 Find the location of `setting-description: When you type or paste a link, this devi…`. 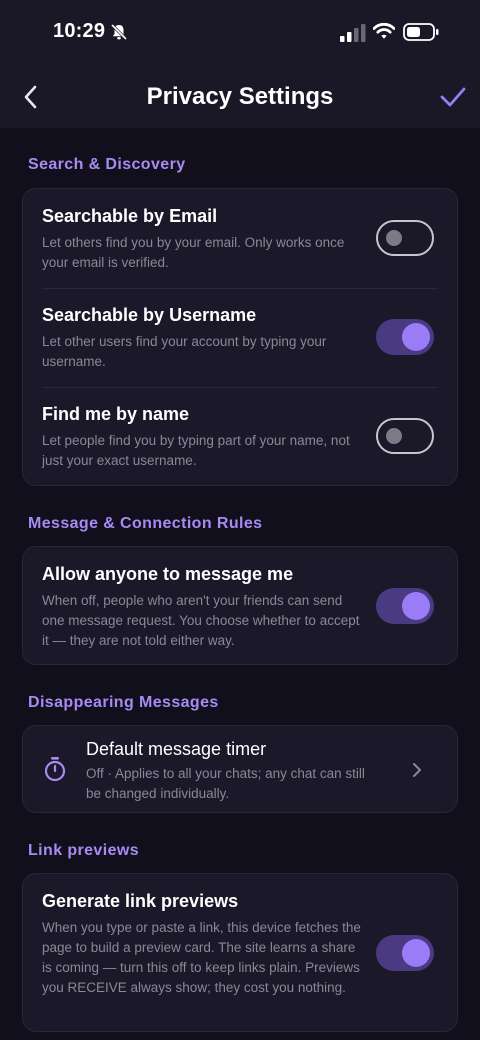

setting-description: When you type or paste a link, this devi… is located at coordinates (201, 957).